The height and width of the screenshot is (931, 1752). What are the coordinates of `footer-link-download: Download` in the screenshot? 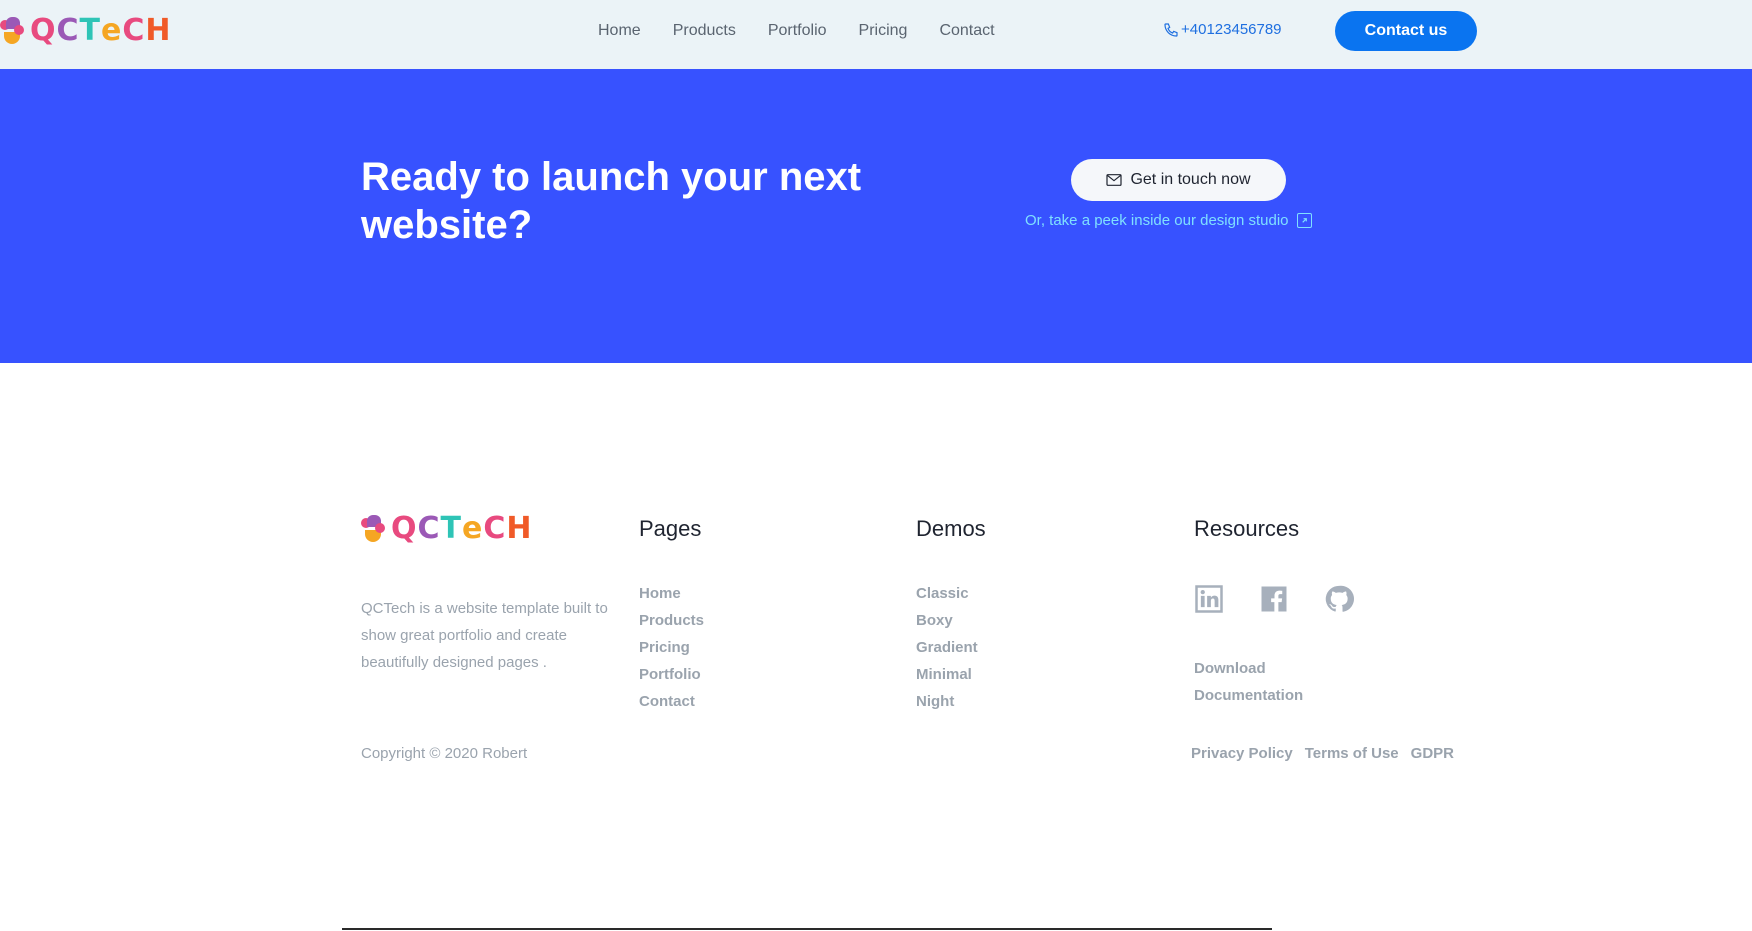 It's located at (1248, 668).